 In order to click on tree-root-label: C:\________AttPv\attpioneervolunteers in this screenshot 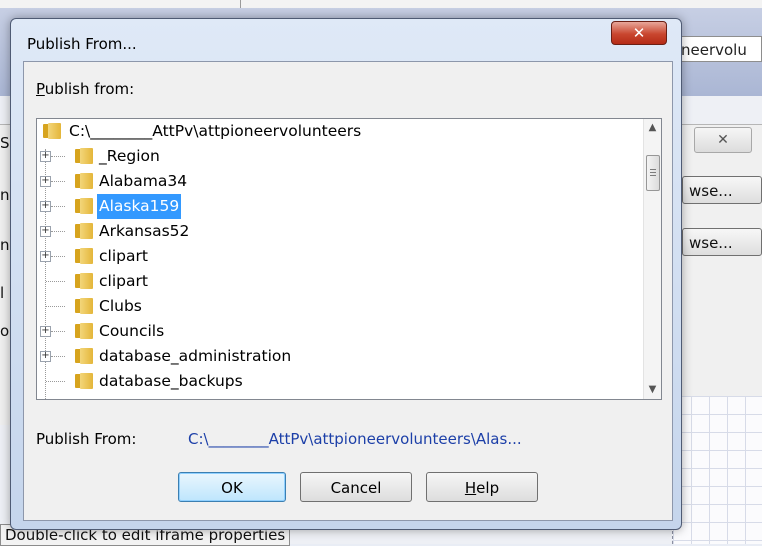, I will do `click(215, 131)`.